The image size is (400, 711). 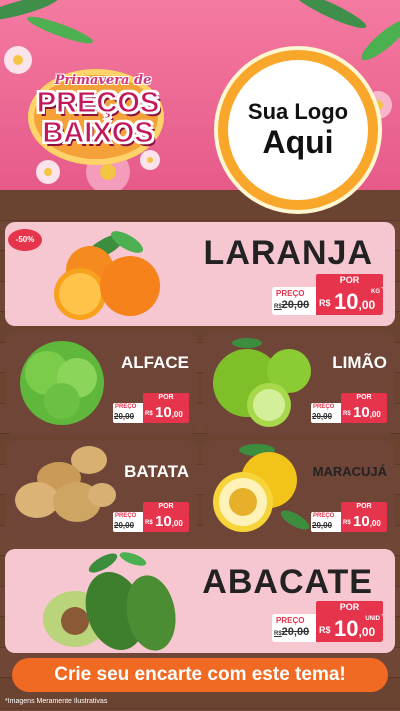 What do you see at coordinates (200, 601) in the screenshot?
I see `product-card-abacate: ABACATE POR PREÇO R$20,00 R$ 10,00 UNID` at bounding box center [200, 601].